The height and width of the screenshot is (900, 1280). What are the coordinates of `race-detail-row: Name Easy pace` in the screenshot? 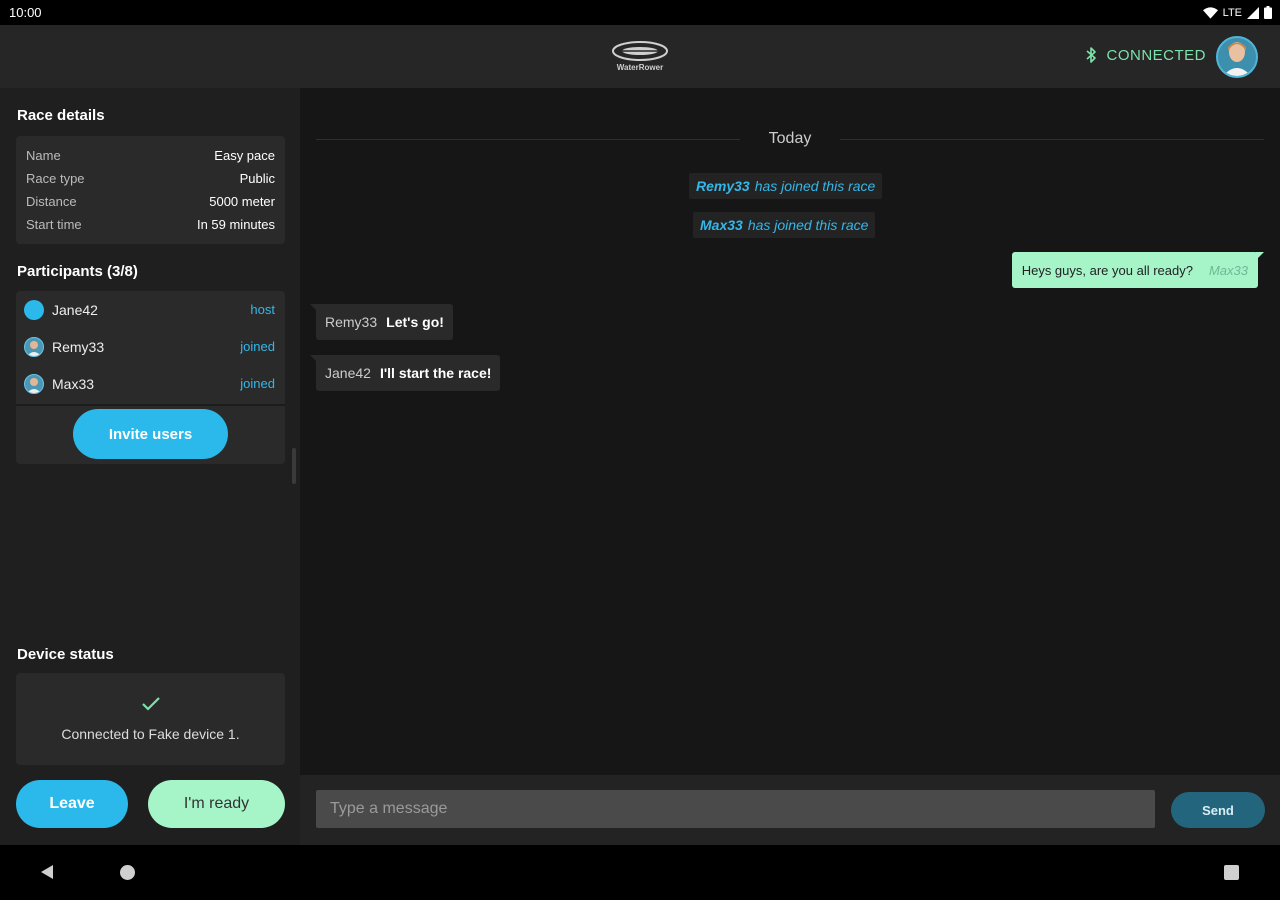 It's located at (150, 155).